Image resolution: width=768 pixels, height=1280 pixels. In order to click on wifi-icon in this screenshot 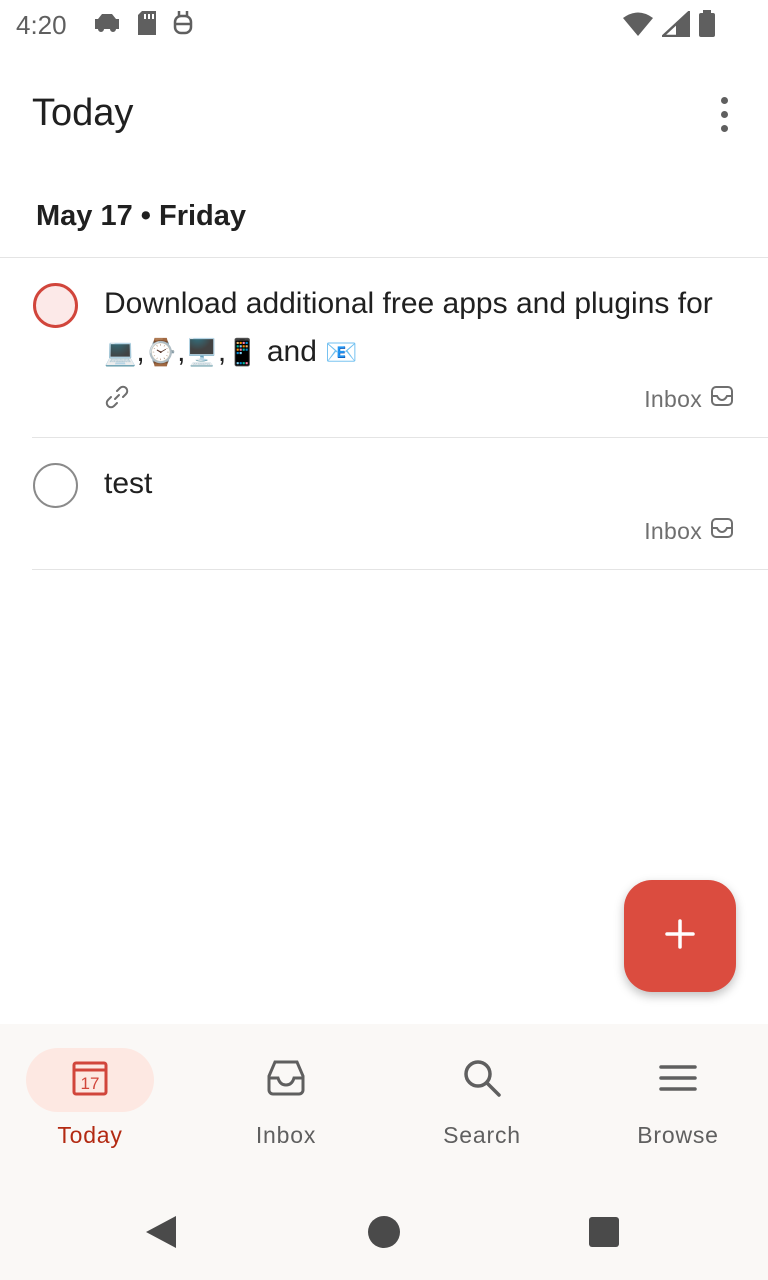, I will do `click(638, 24)`.